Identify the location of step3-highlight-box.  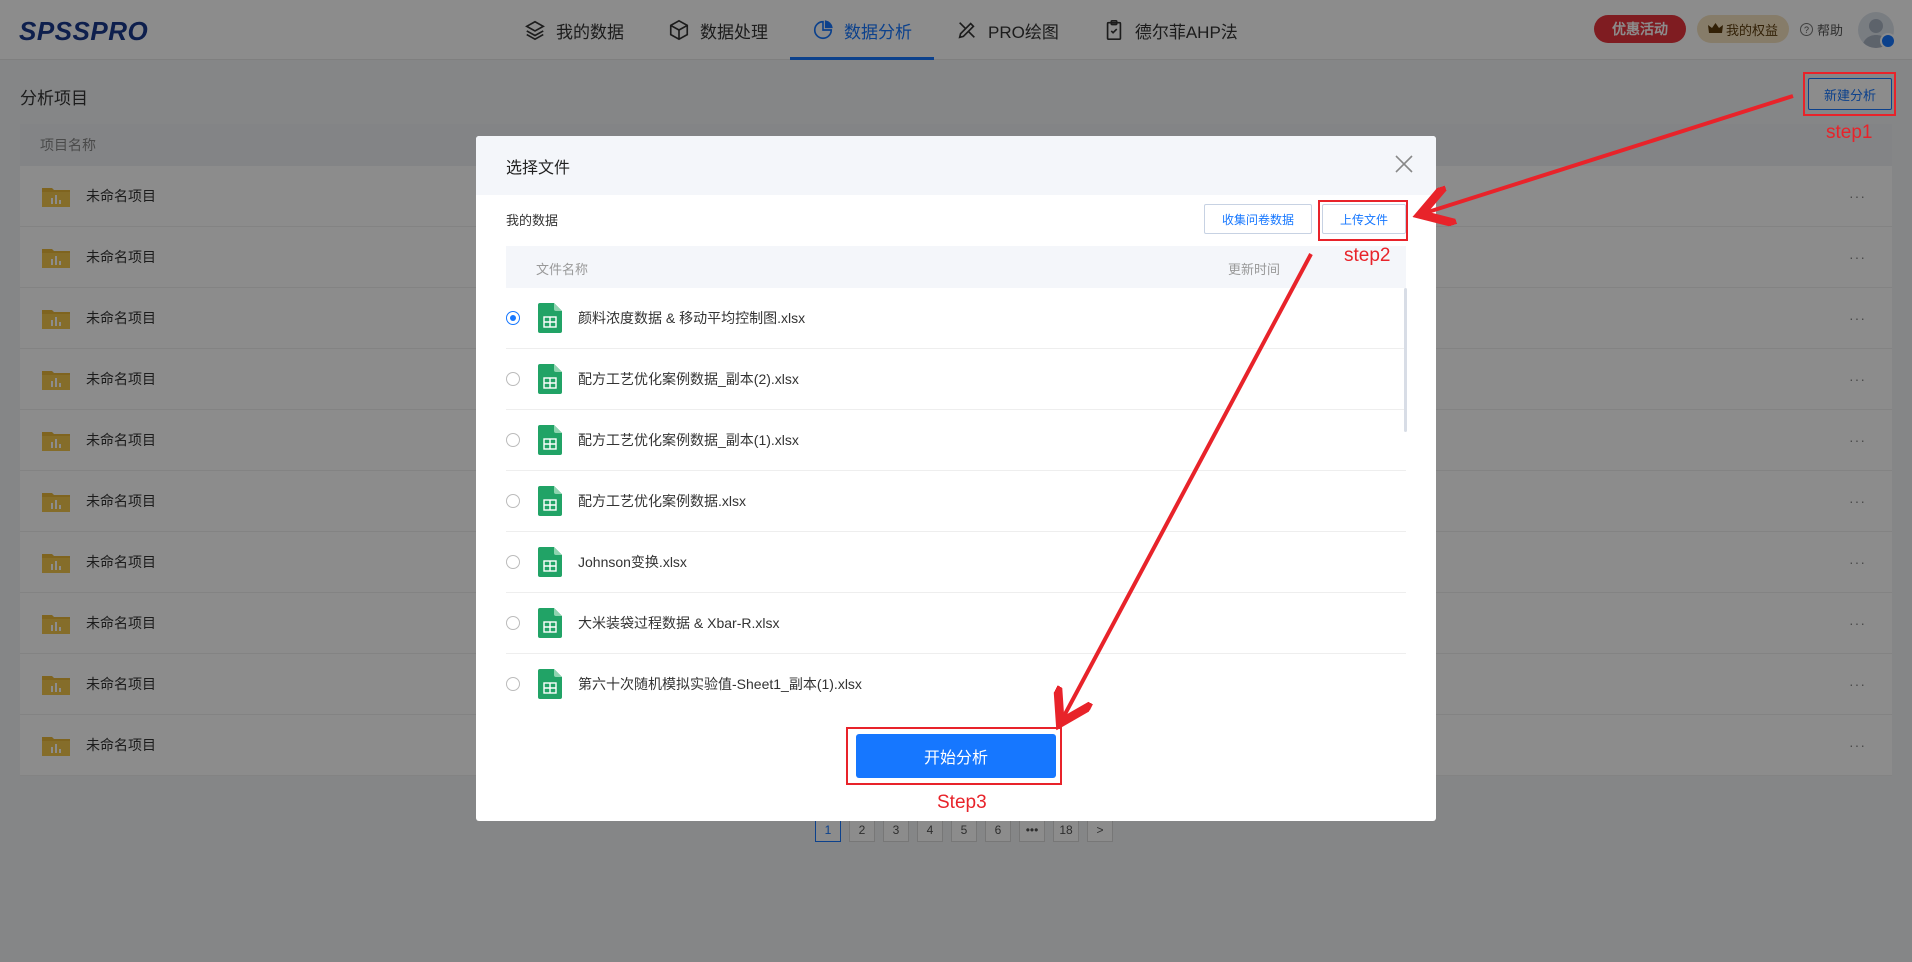
(954, 756).